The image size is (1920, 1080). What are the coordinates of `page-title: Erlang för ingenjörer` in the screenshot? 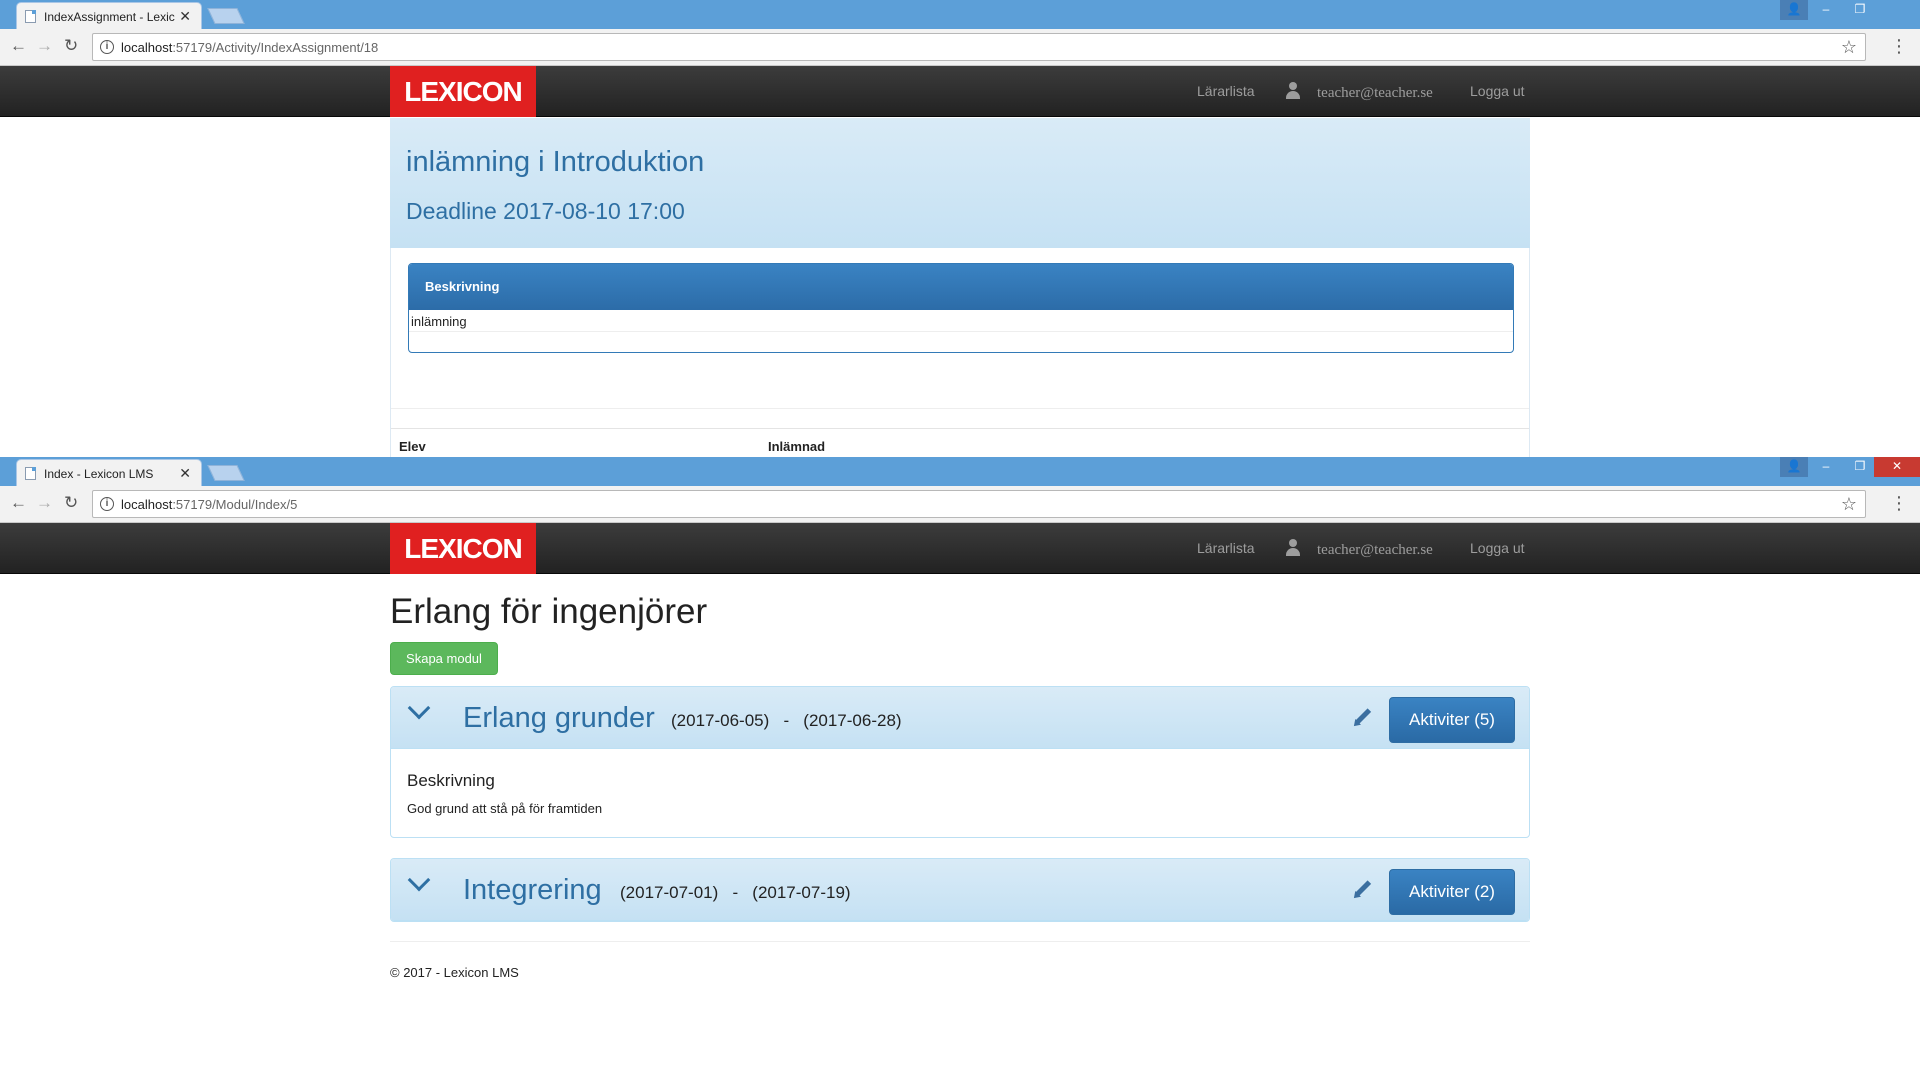 It's located at (549, 611).